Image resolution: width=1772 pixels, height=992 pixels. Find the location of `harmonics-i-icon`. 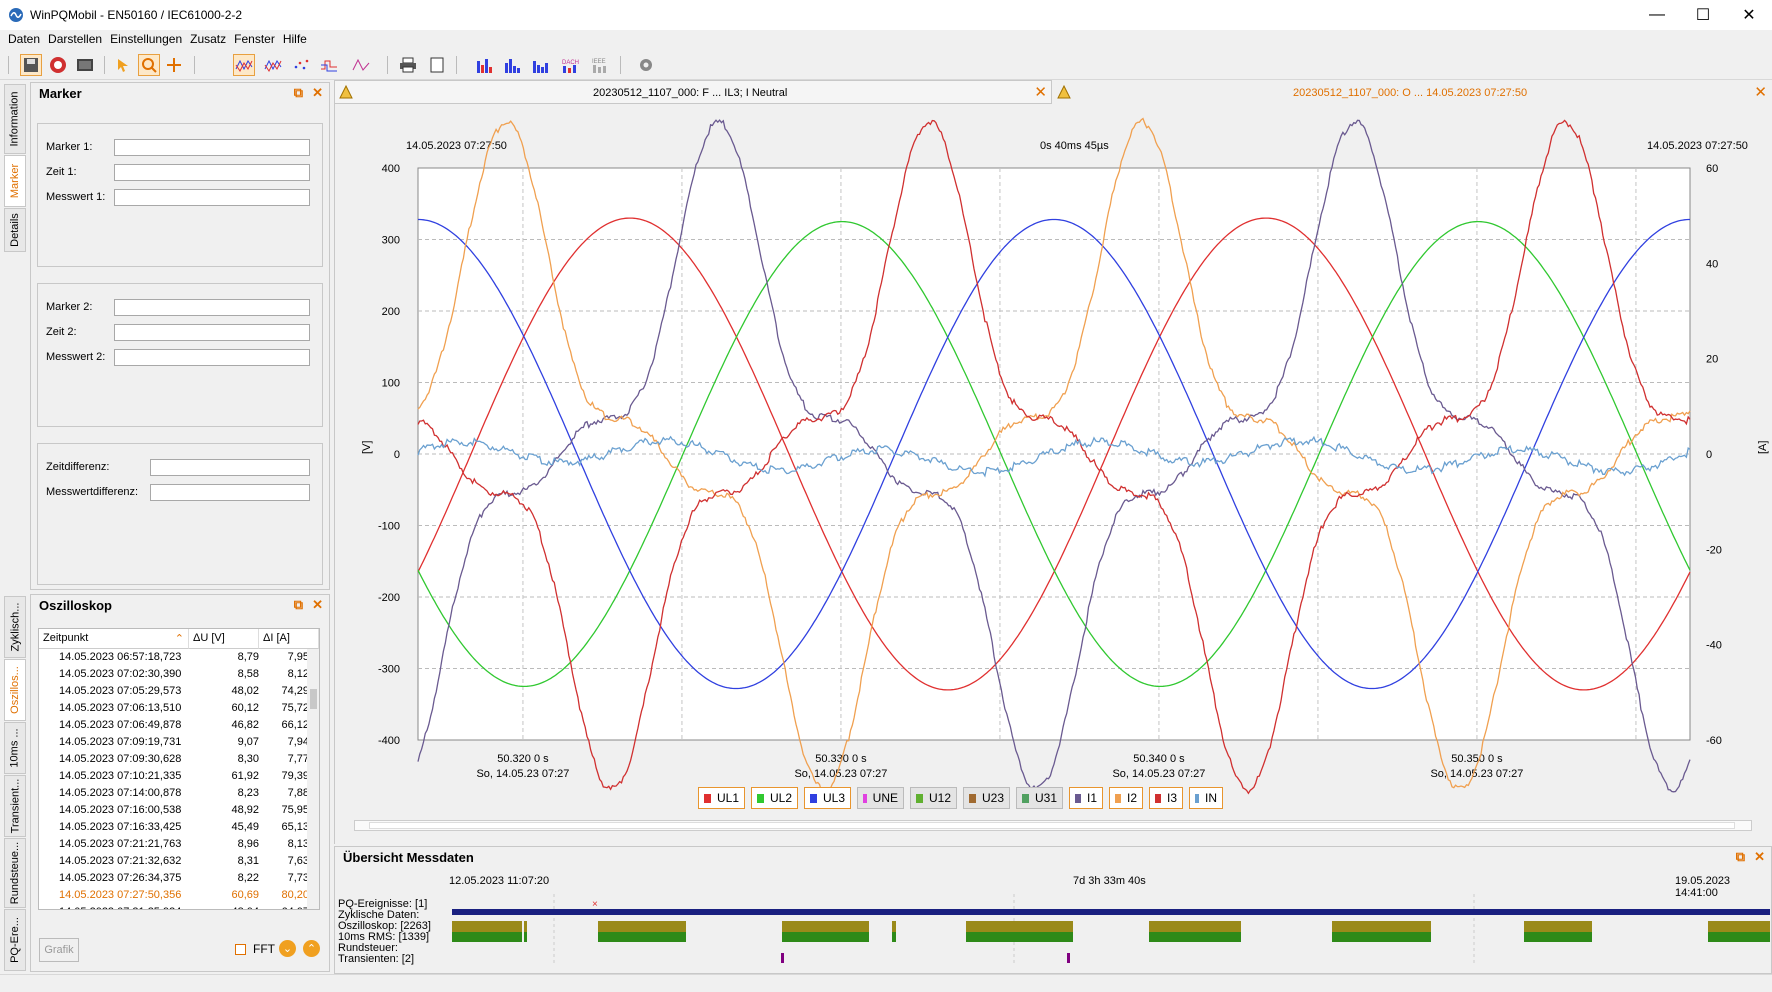

harmonics-i-icon is located at coordinates (541, 65).